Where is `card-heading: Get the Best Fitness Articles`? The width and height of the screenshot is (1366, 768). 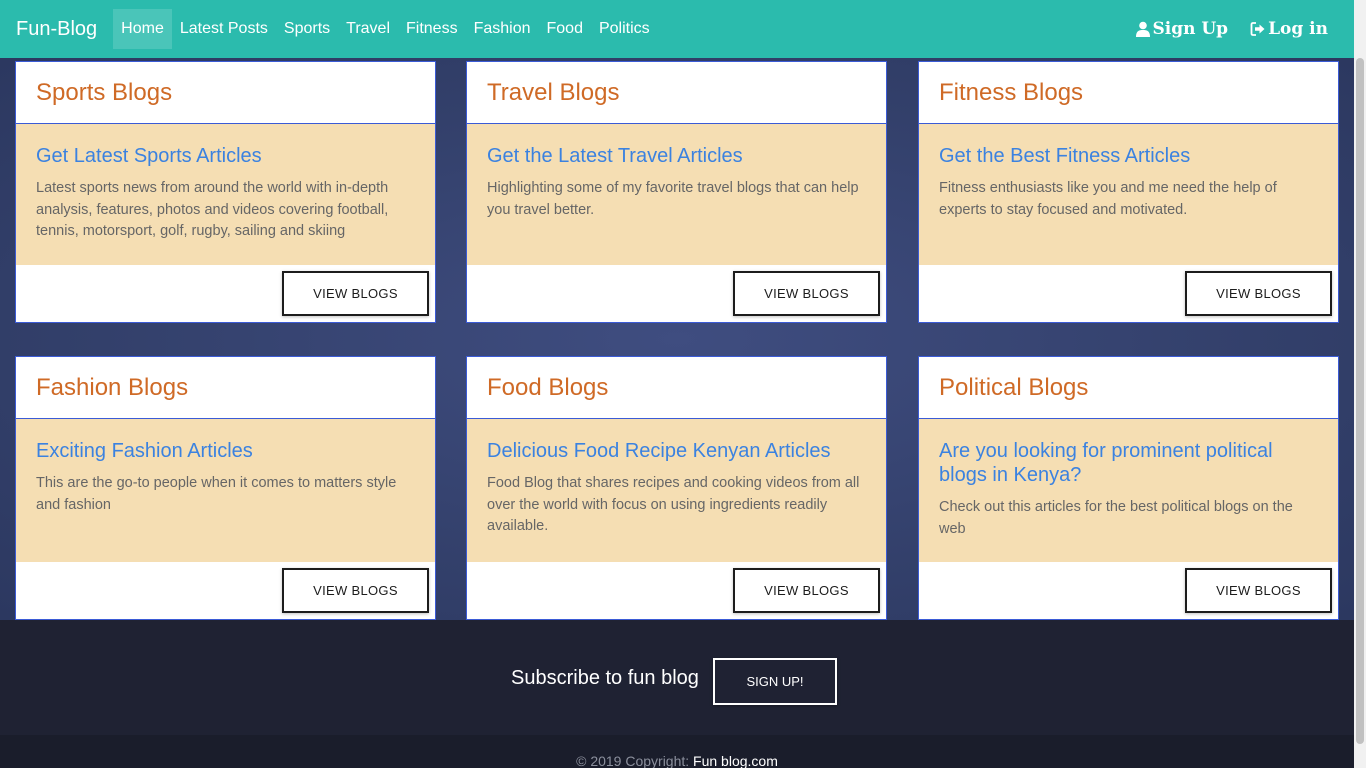 card-heading: Get the Best Fitness Articles is located at coordinates (1128, 156).